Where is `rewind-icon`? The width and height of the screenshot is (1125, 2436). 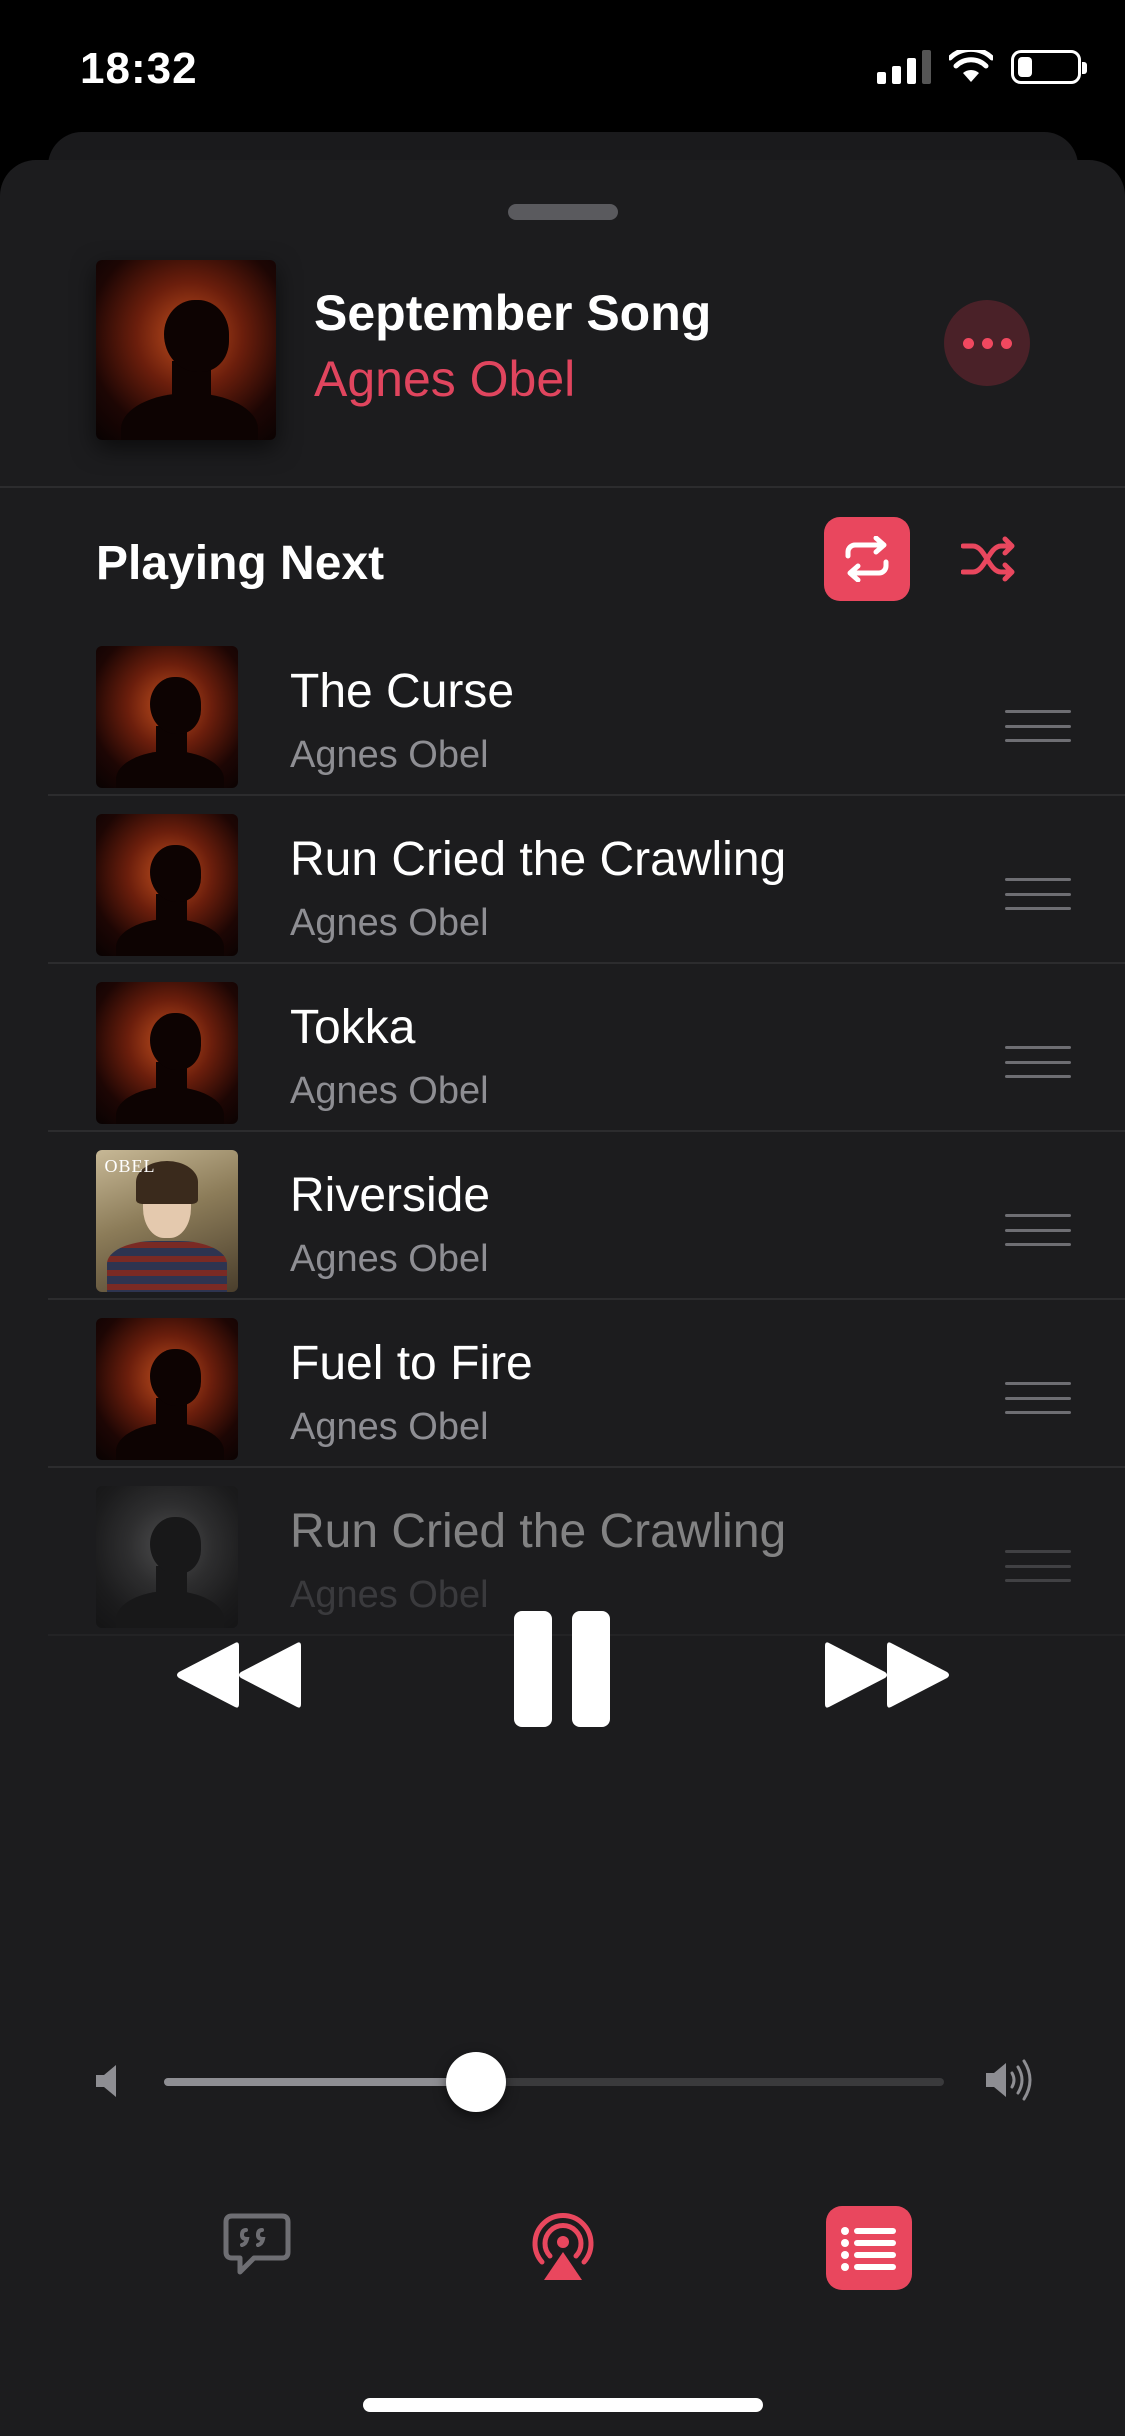 rewind-icon is located at coordinates (239, 1675).